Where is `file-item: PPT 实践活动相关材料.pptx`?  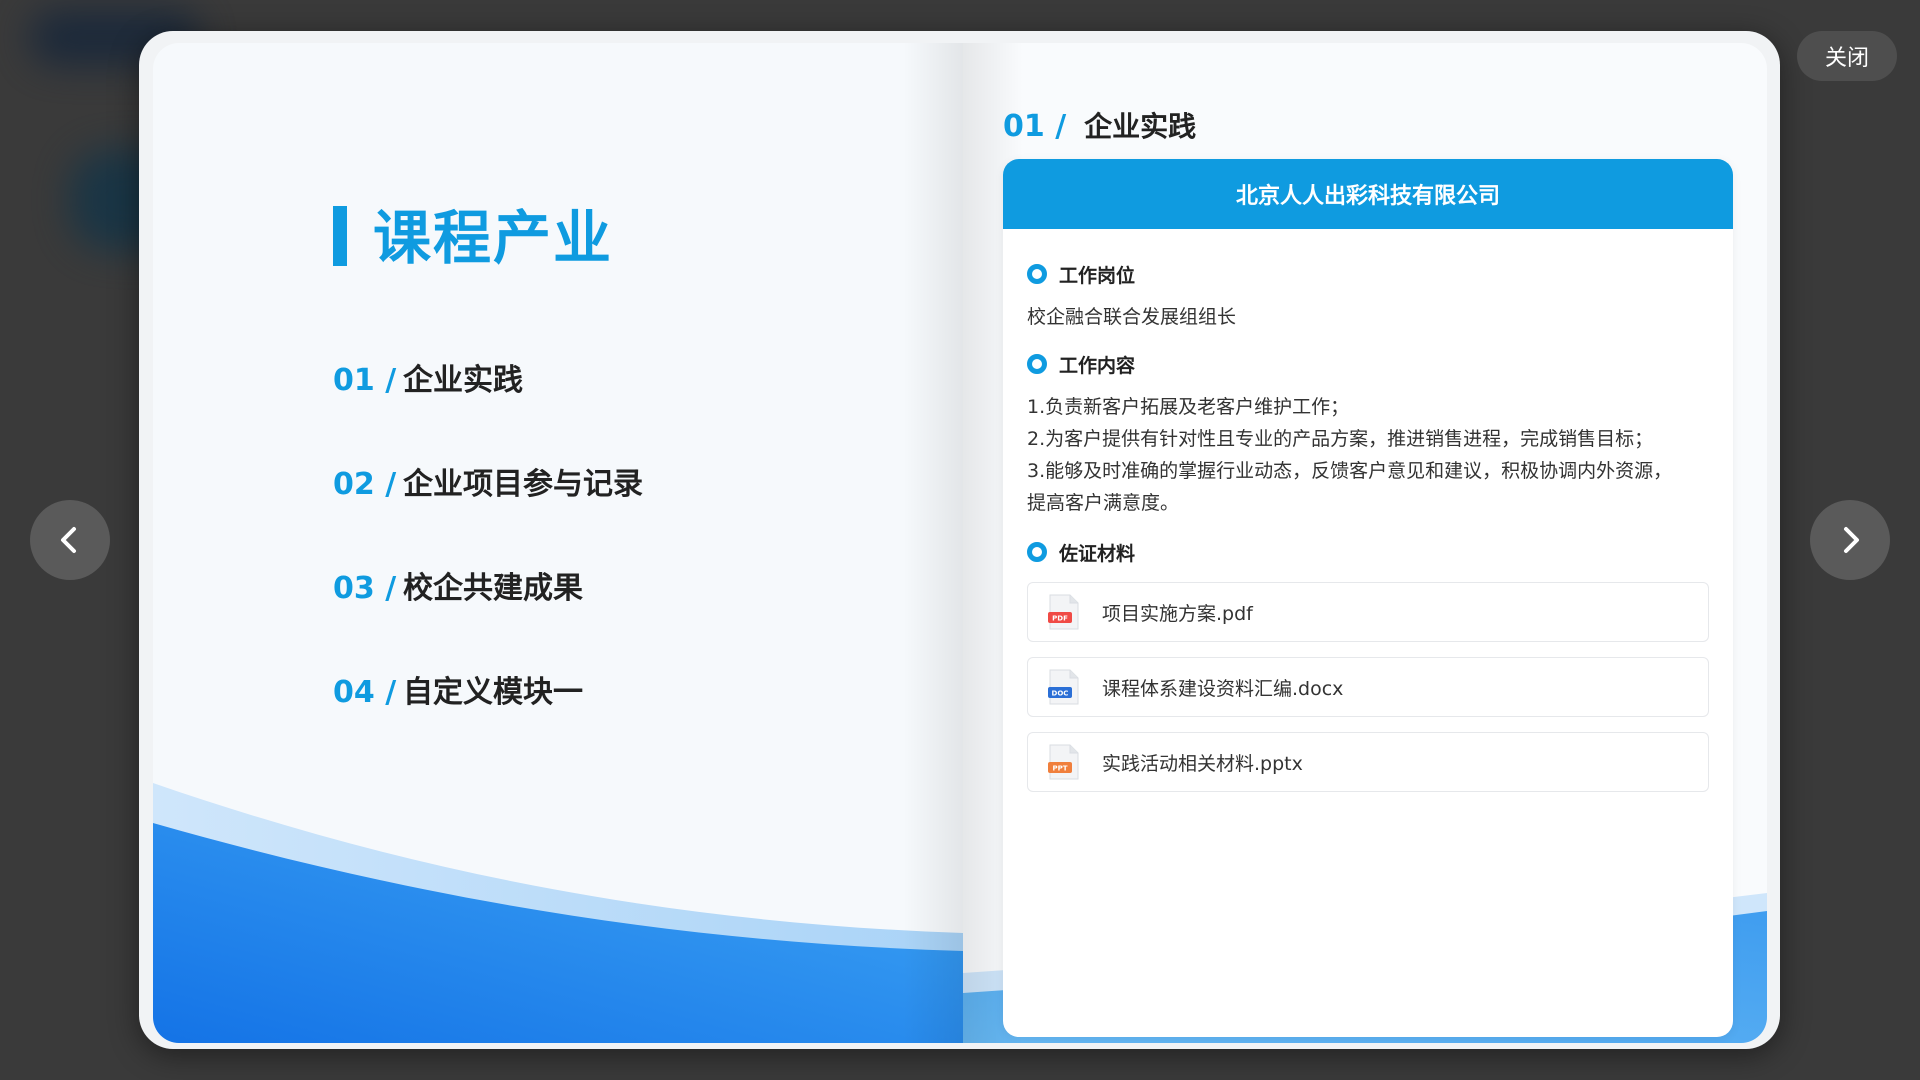 file-item: PPT 实践活动相关材料.pptx is located at coordinates (1368, 762).